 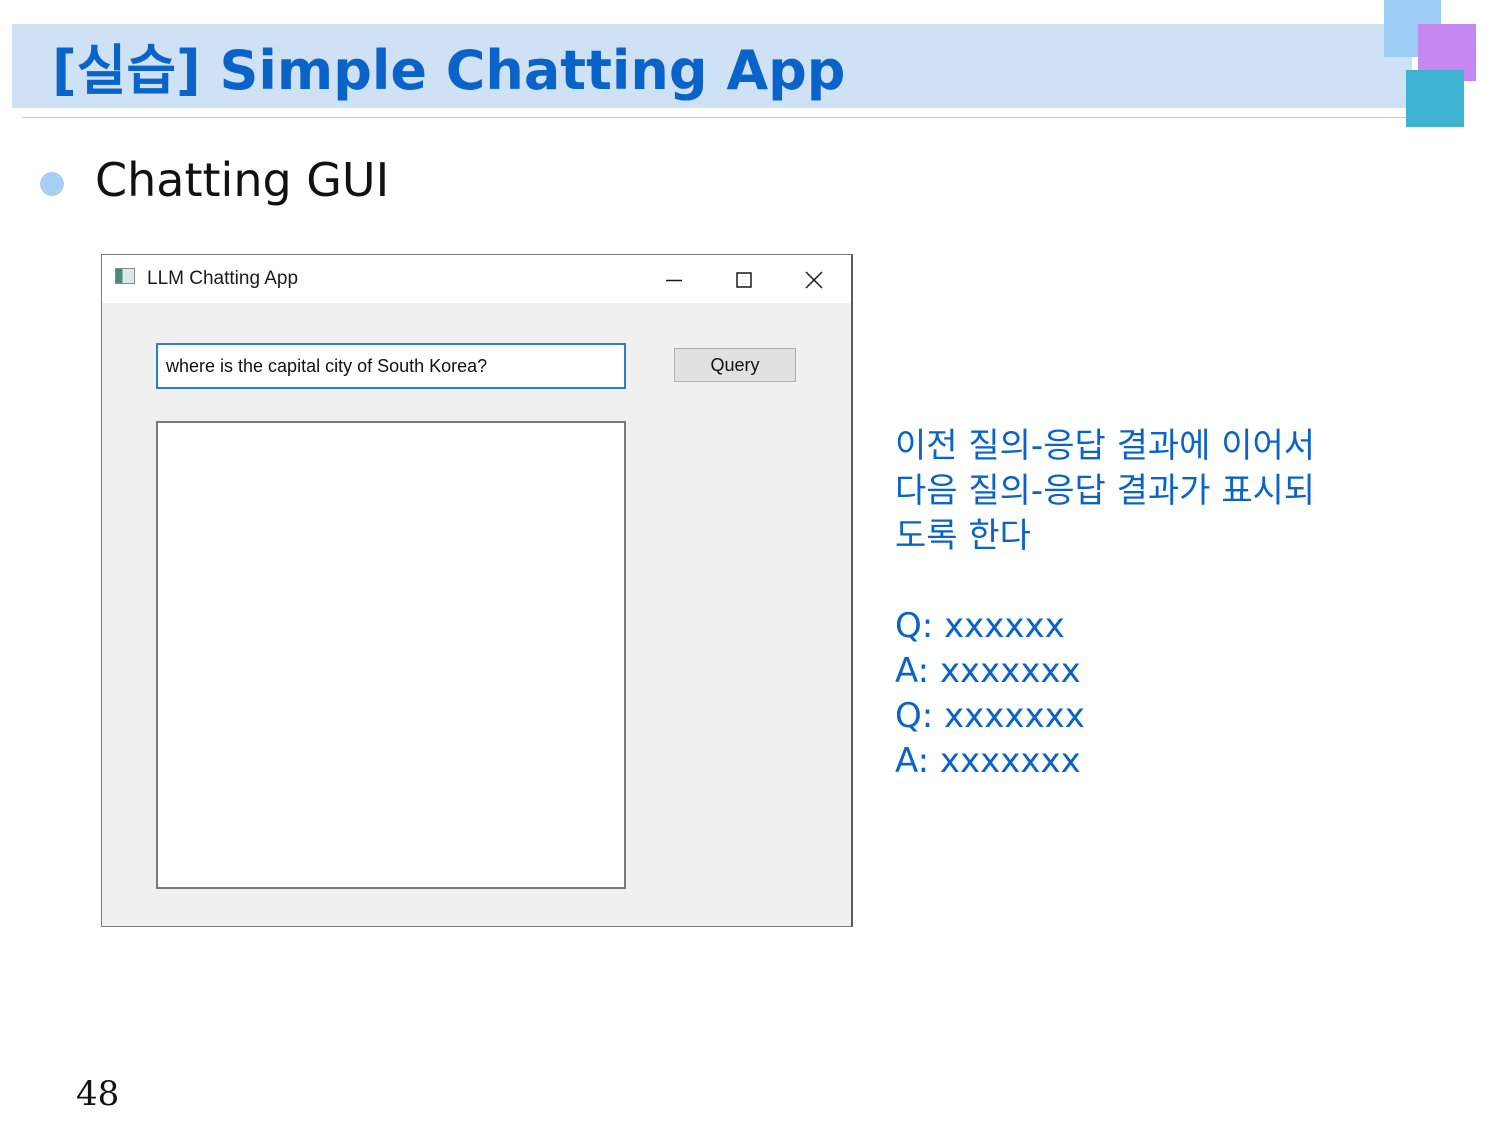 What do you see at coordinates (476, 279) in the screenshot?
I see `window-titlebar: LLM Chatting App` at bounding box center [476, 279].